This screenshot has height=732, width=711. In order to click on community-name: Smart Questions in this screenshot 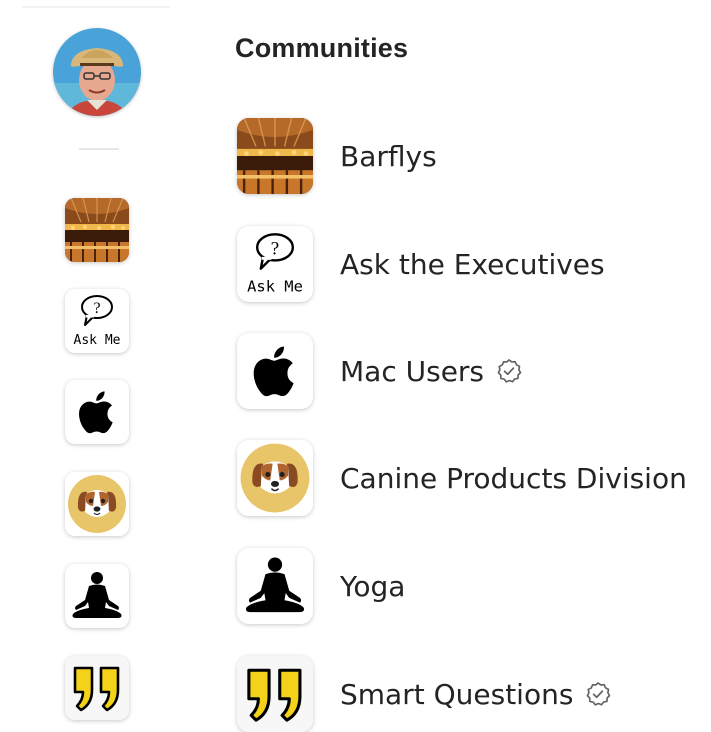, I will do `click(457, 694)`.